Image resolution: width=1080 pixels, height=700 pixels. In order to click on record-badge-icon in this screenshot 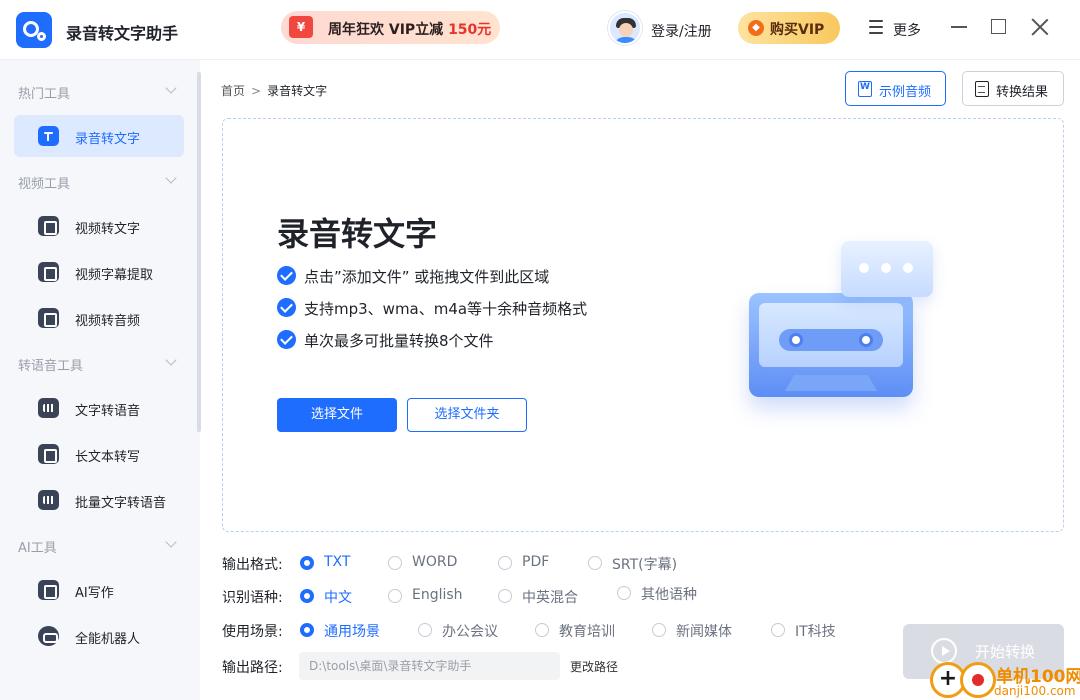, I will do `click(978, 680)`.